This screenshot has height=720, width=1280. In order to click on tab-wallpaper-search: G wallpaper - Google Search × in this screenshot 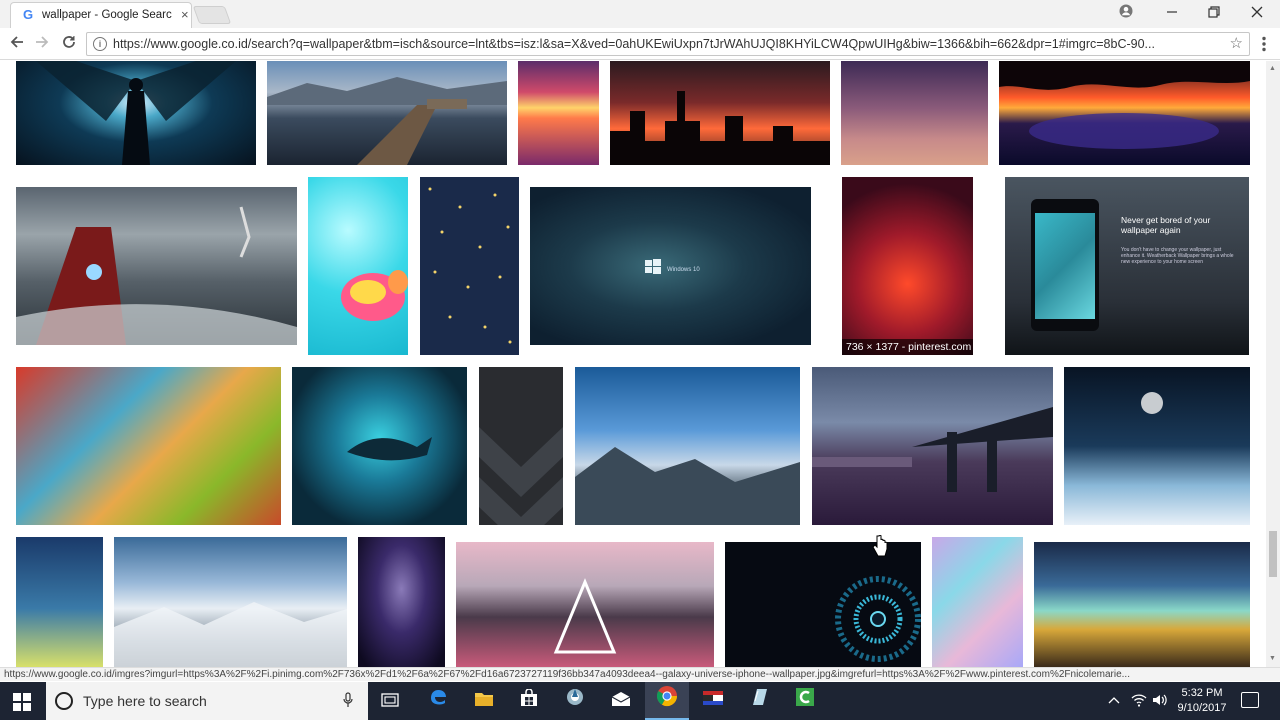, I will do `click(101, 15)`.